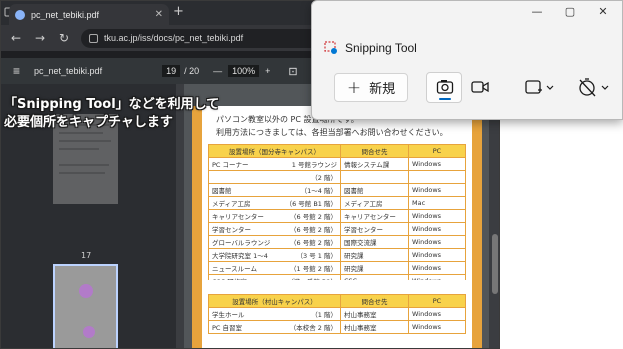 The image size is (623, 349). I want to click on table-header-row: 設置場所（国分寺キャンパス） 問合せ先 PC, so click(337, 151).